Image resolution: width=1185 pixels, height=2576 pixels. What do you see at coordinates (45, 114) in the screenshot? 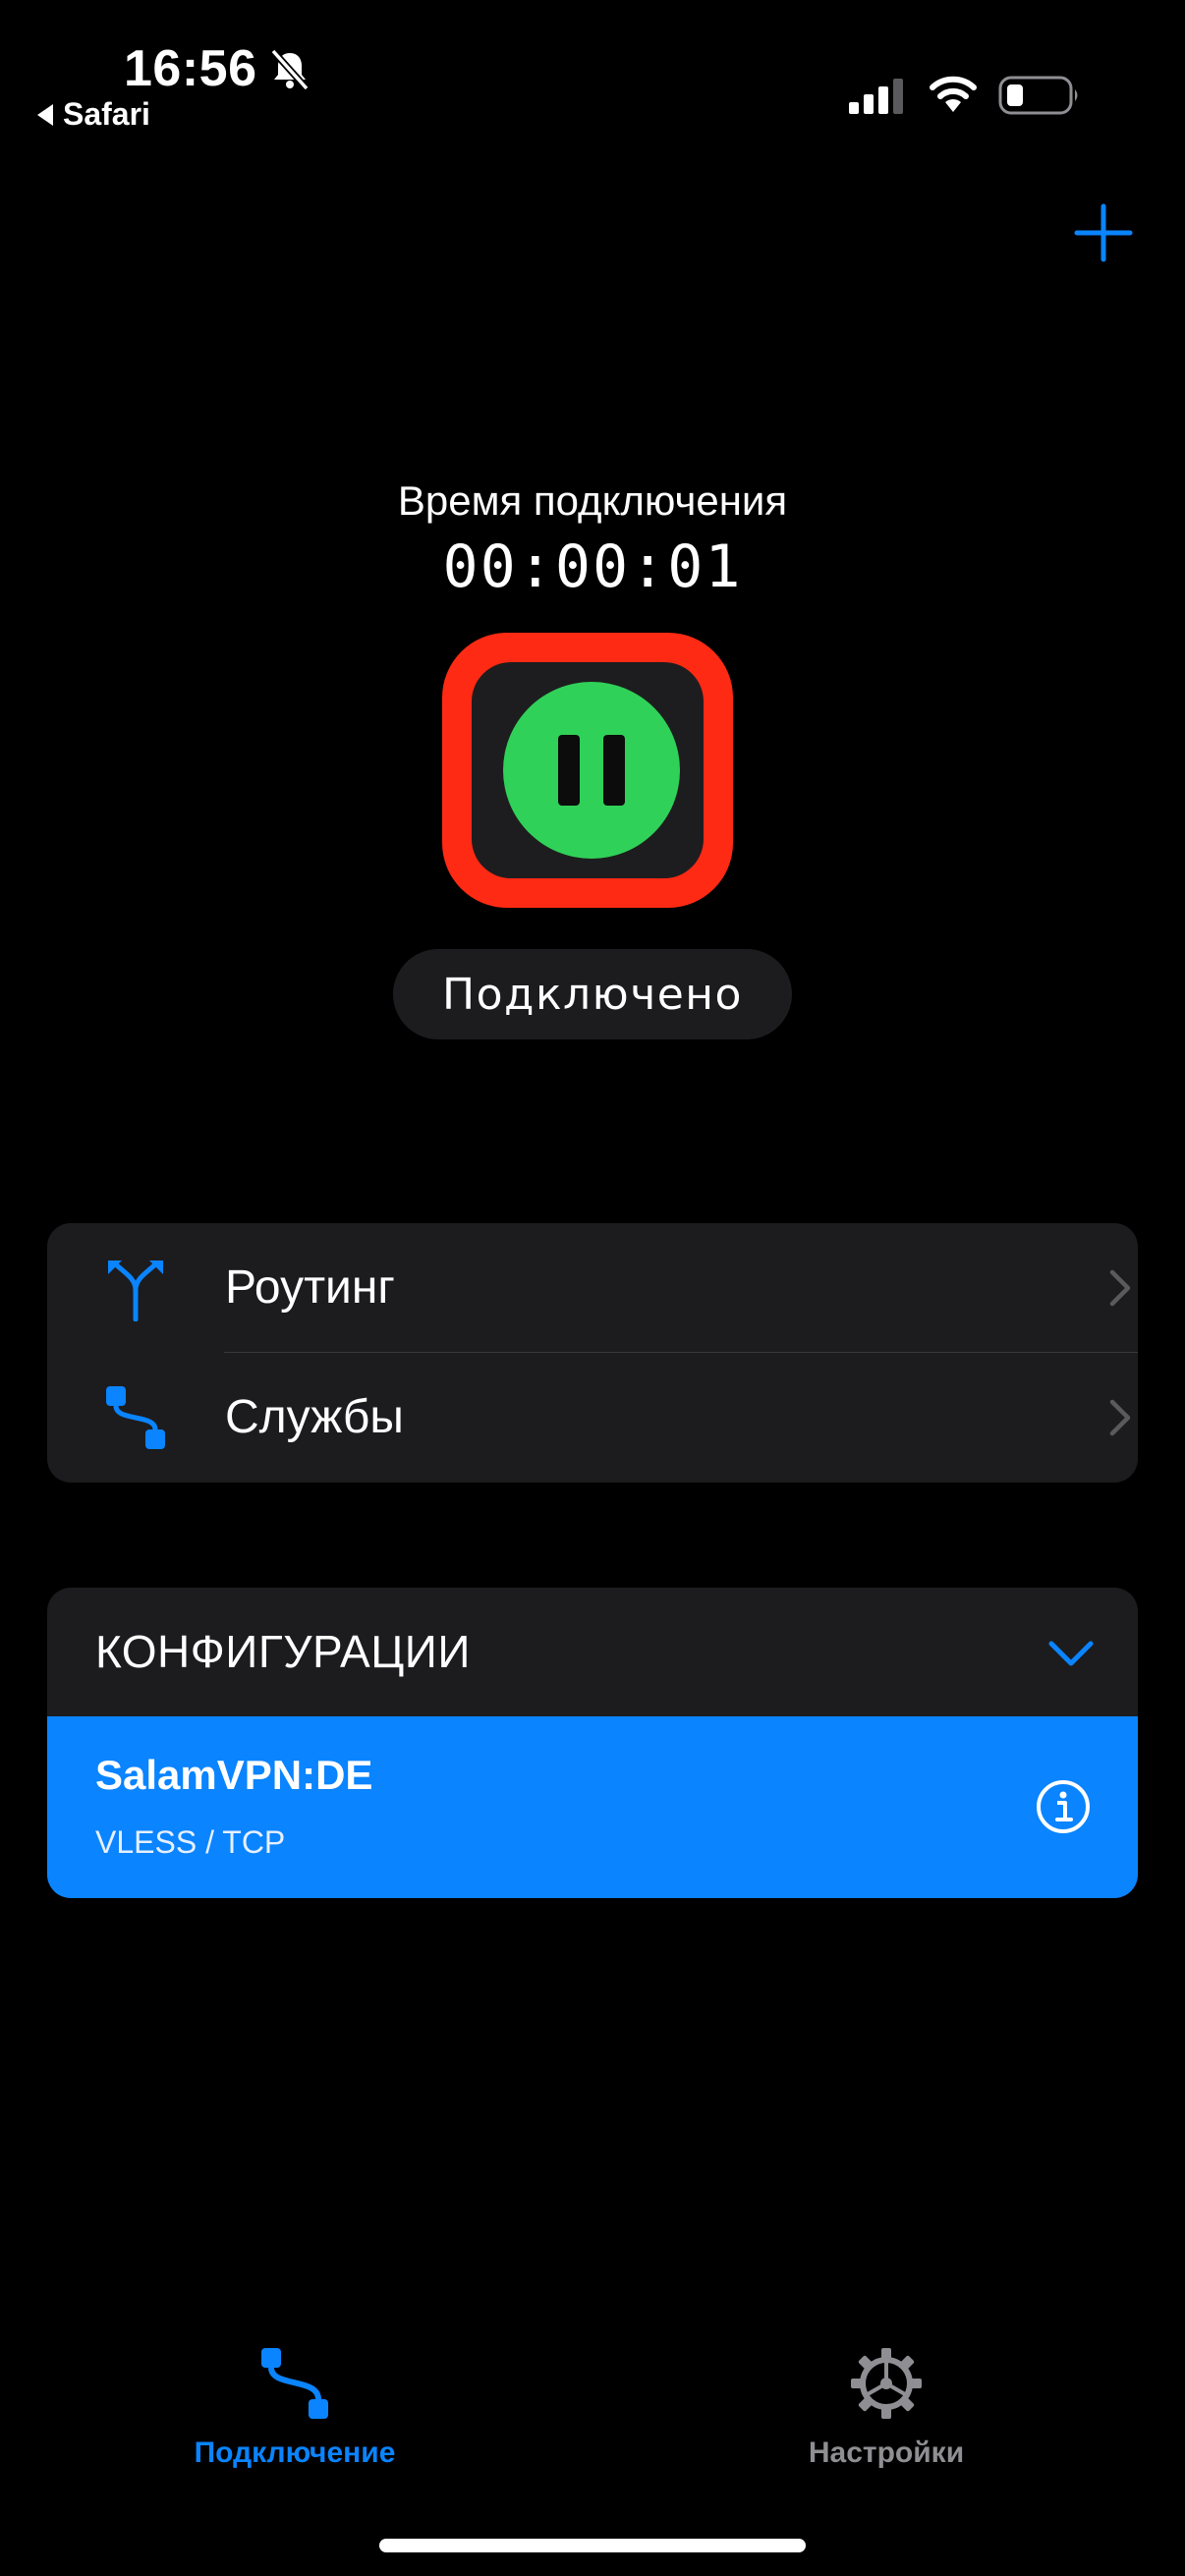
I see `back-arrow-icon` at bounding box center [45, 114].